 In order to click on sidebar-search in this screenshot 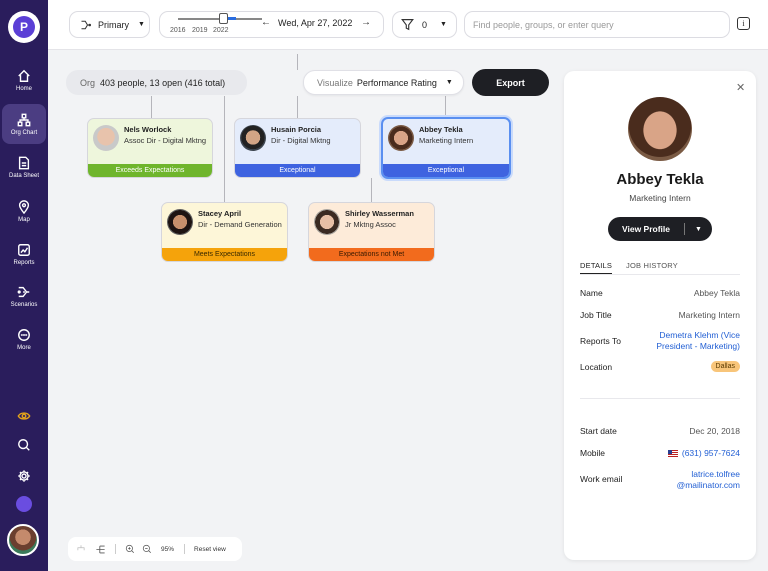, I will do `click(24, 445)`.